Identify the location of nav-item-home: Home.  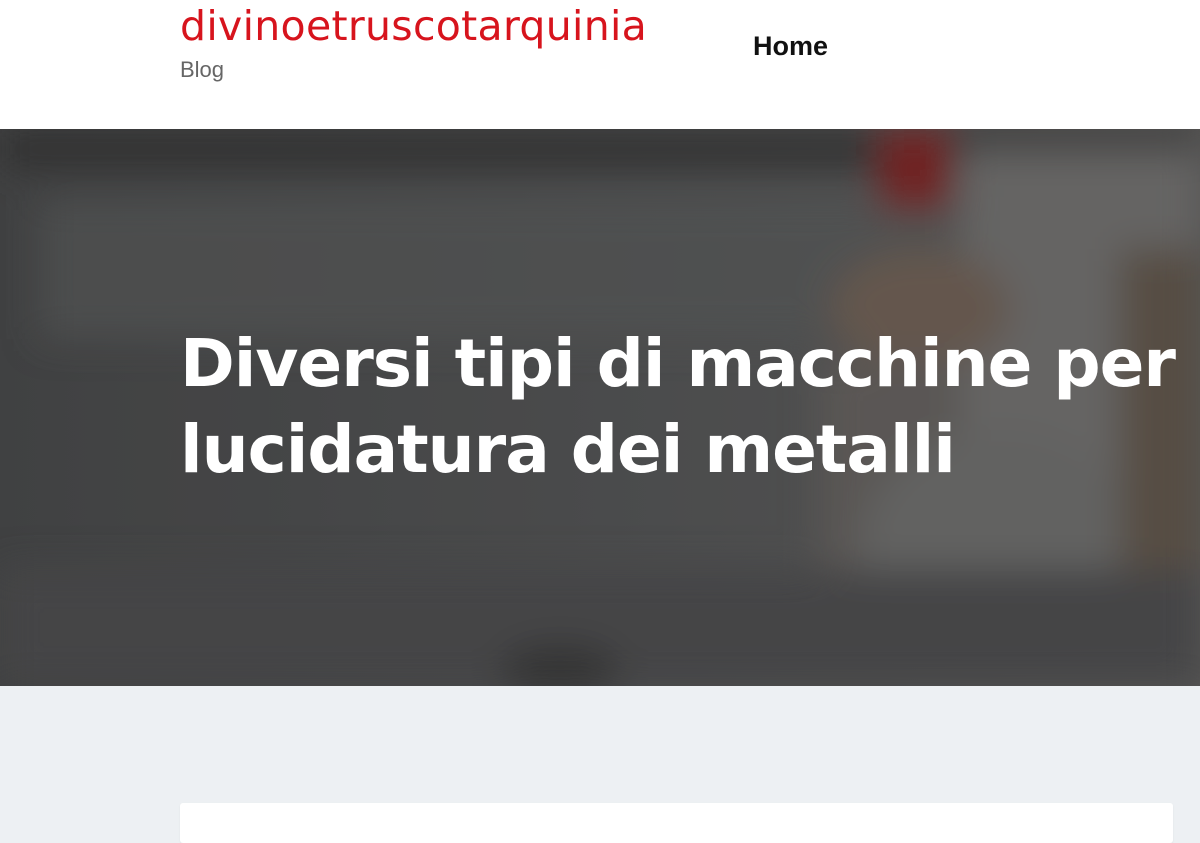
(790, 46).